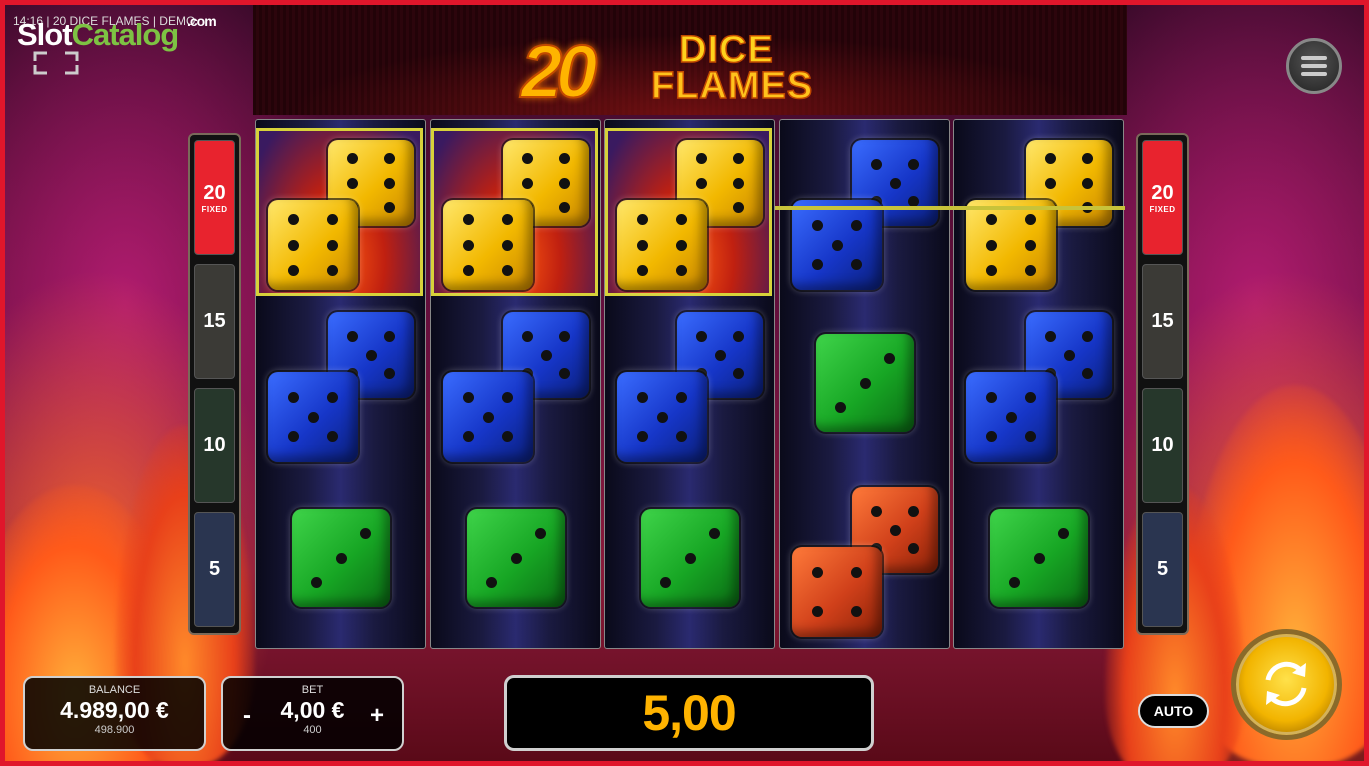 The width and height of the screenshot is (1369, 766). I want to click on bet-decrease-button: -, so click(247, 716).